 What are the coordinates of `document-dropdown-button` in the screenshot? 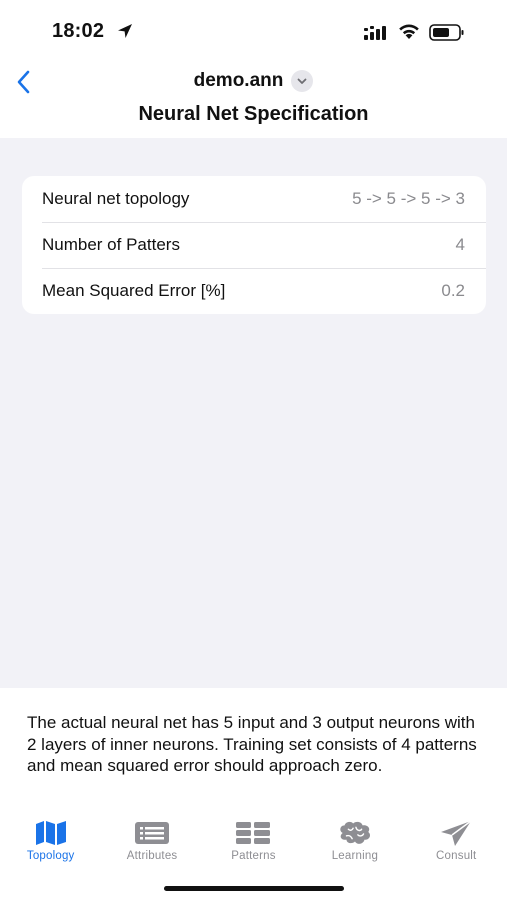 It's located at (302, 81).